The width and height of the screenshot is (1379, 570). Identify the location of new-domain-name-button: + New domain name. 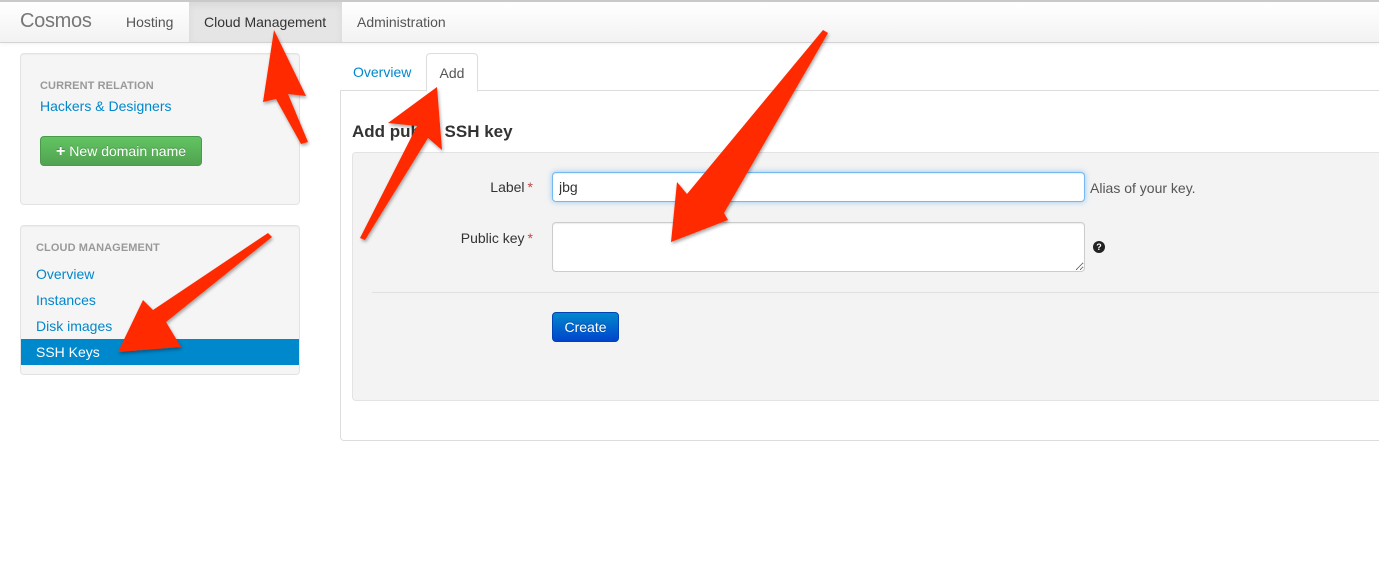
(121, 151).